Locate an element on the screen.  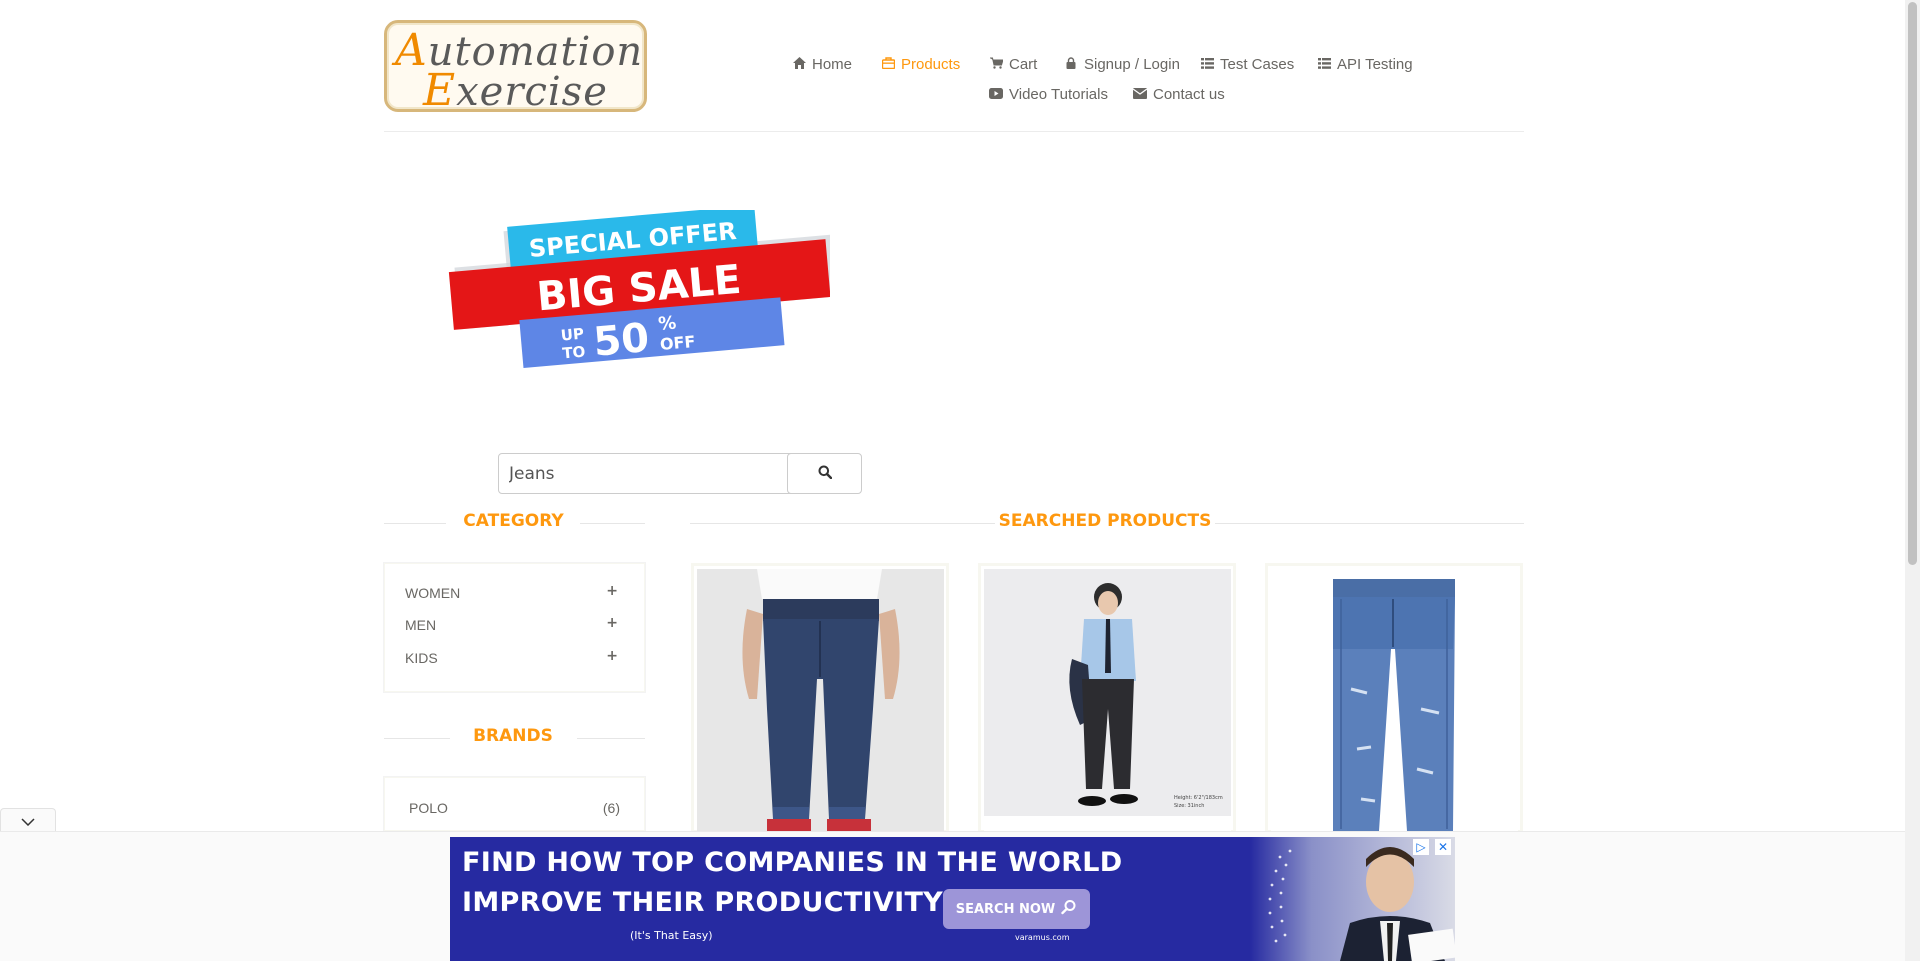
nav-cart: Cart is located at coordinates (1013, 64).